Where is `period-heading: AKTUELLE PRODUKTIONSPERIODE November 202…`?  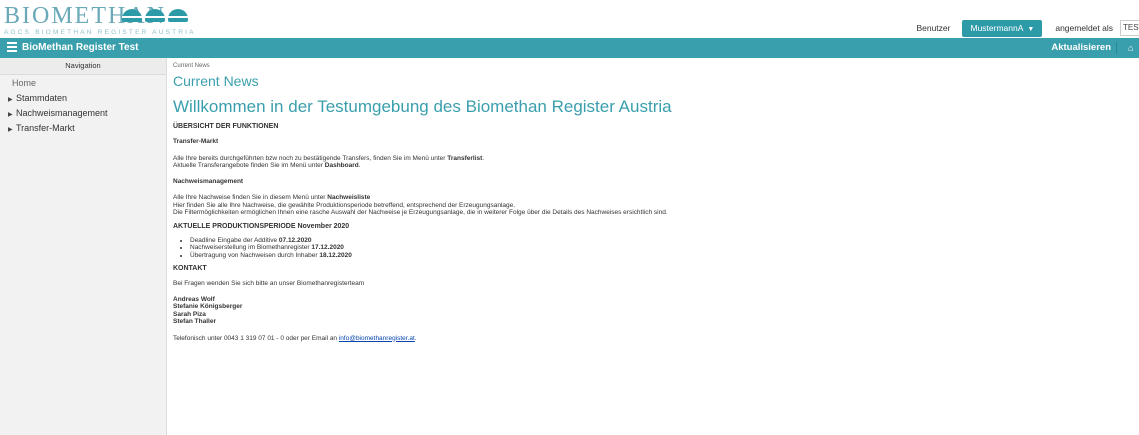
period-heading: AKTUELLE PRODUKTIONSPERIODE November 202… is located at coordinates (261, 226).